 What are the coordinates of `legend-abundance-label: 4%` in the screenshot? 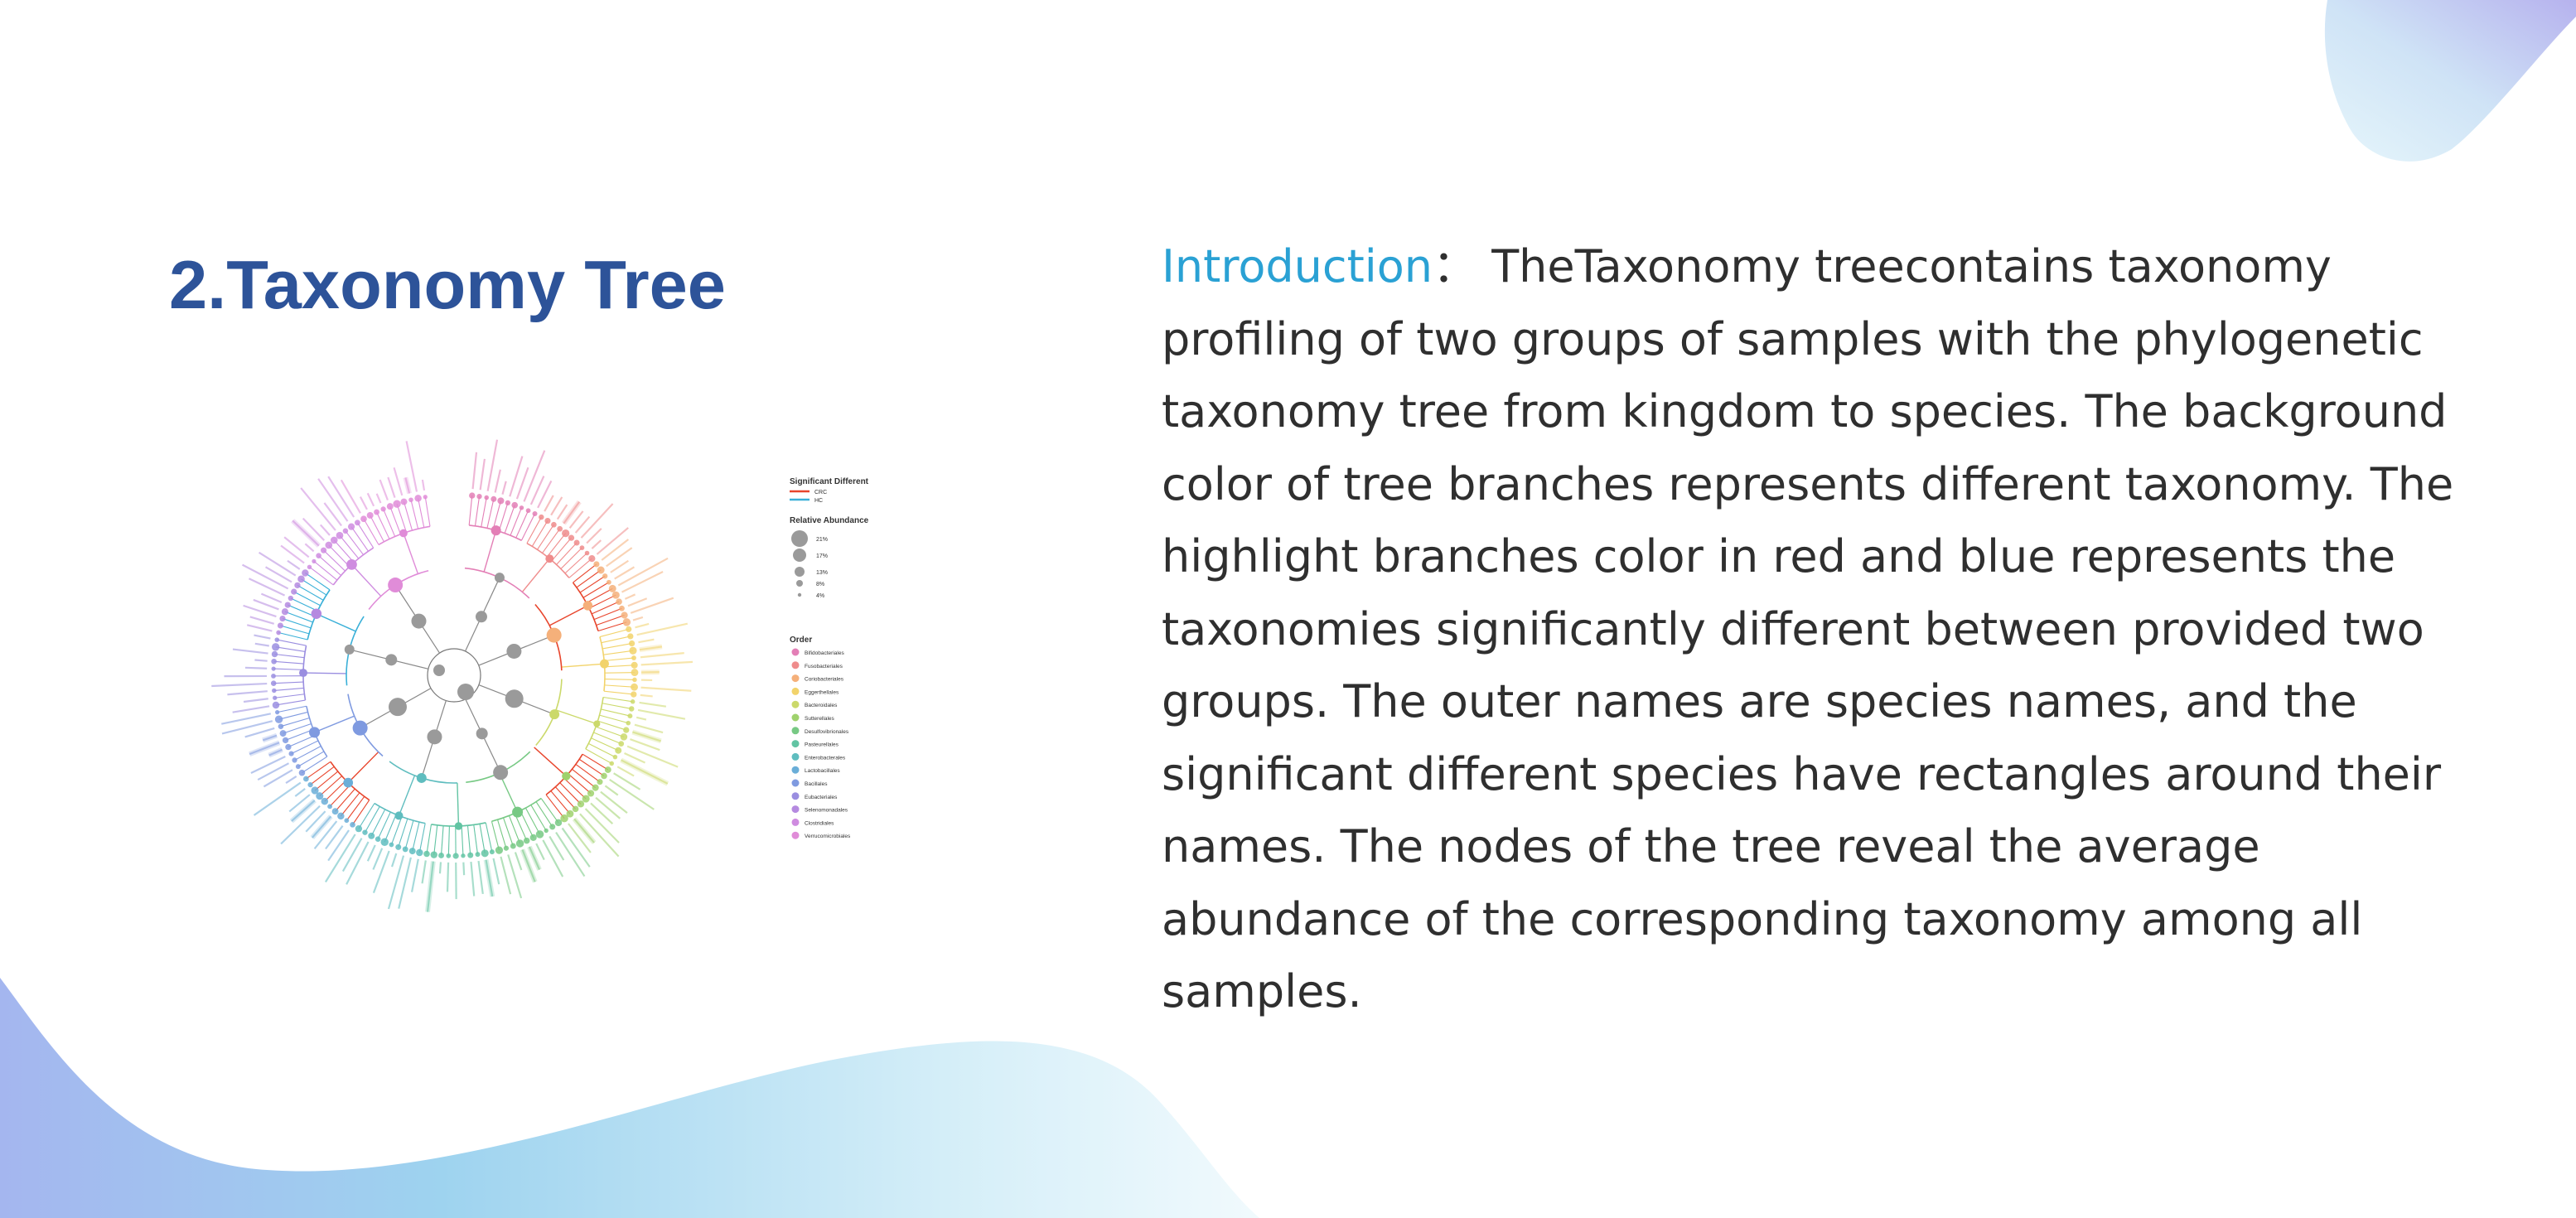 It's located at (820, 596).